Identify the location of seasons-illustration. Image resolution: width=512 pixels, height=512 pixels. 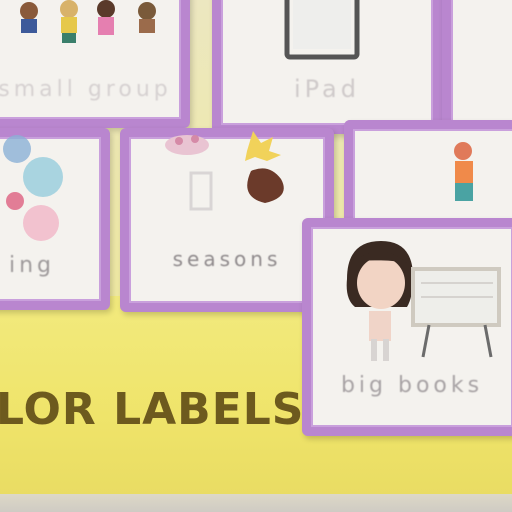
(224, 171).